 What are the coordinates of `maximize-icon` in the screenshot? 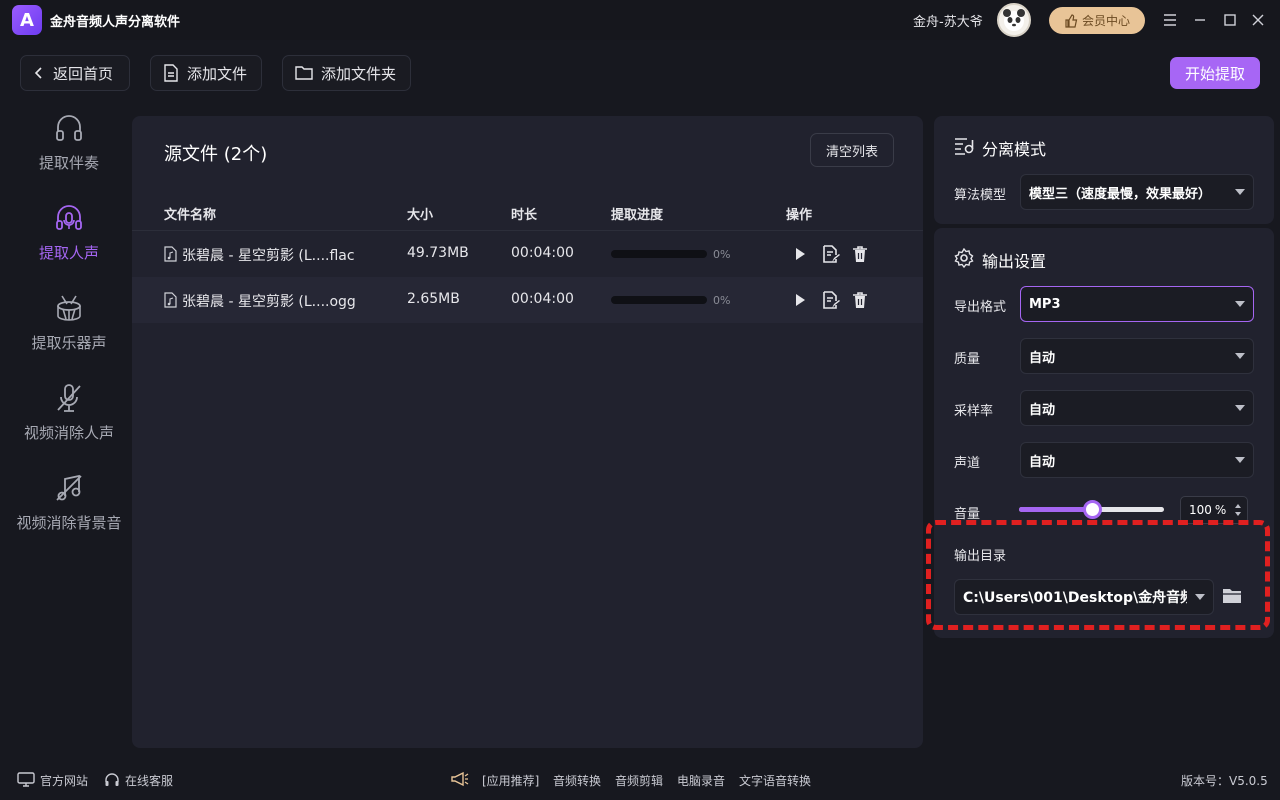 It's located at (1230, 20).